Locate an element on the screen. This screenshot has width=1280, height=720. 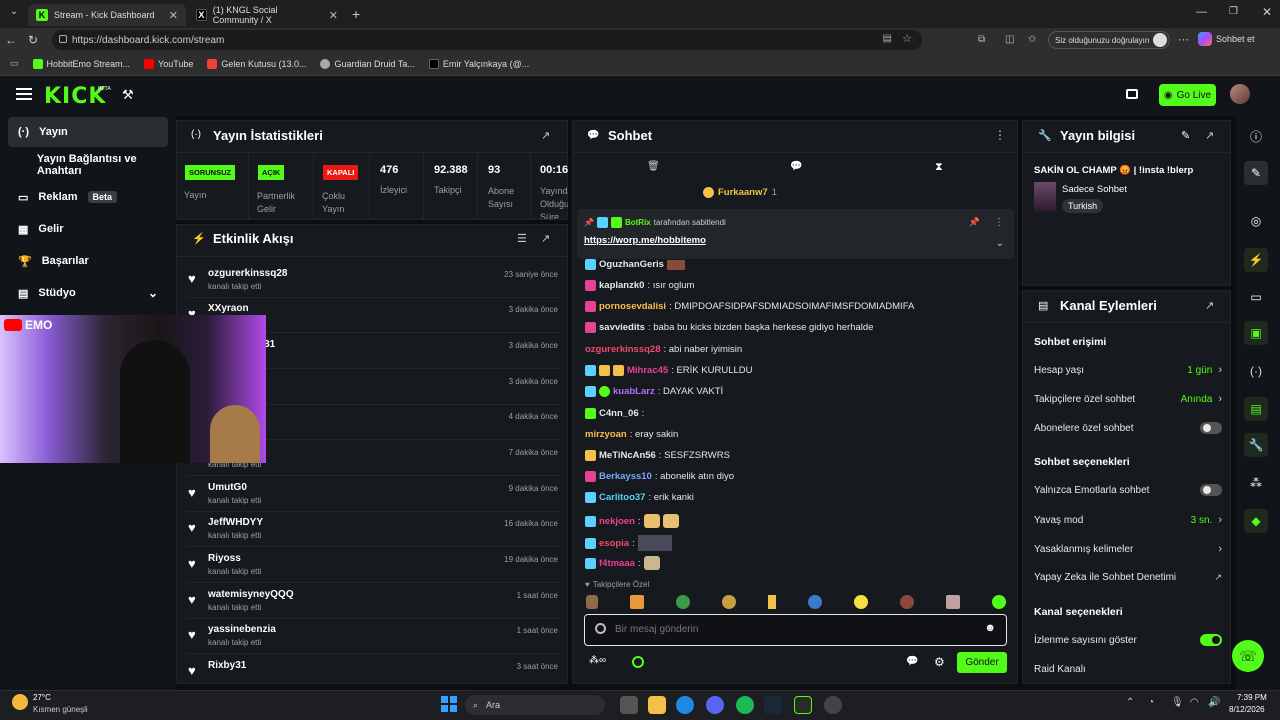
help-button: ☏ is located at coordinates (1248, 656).